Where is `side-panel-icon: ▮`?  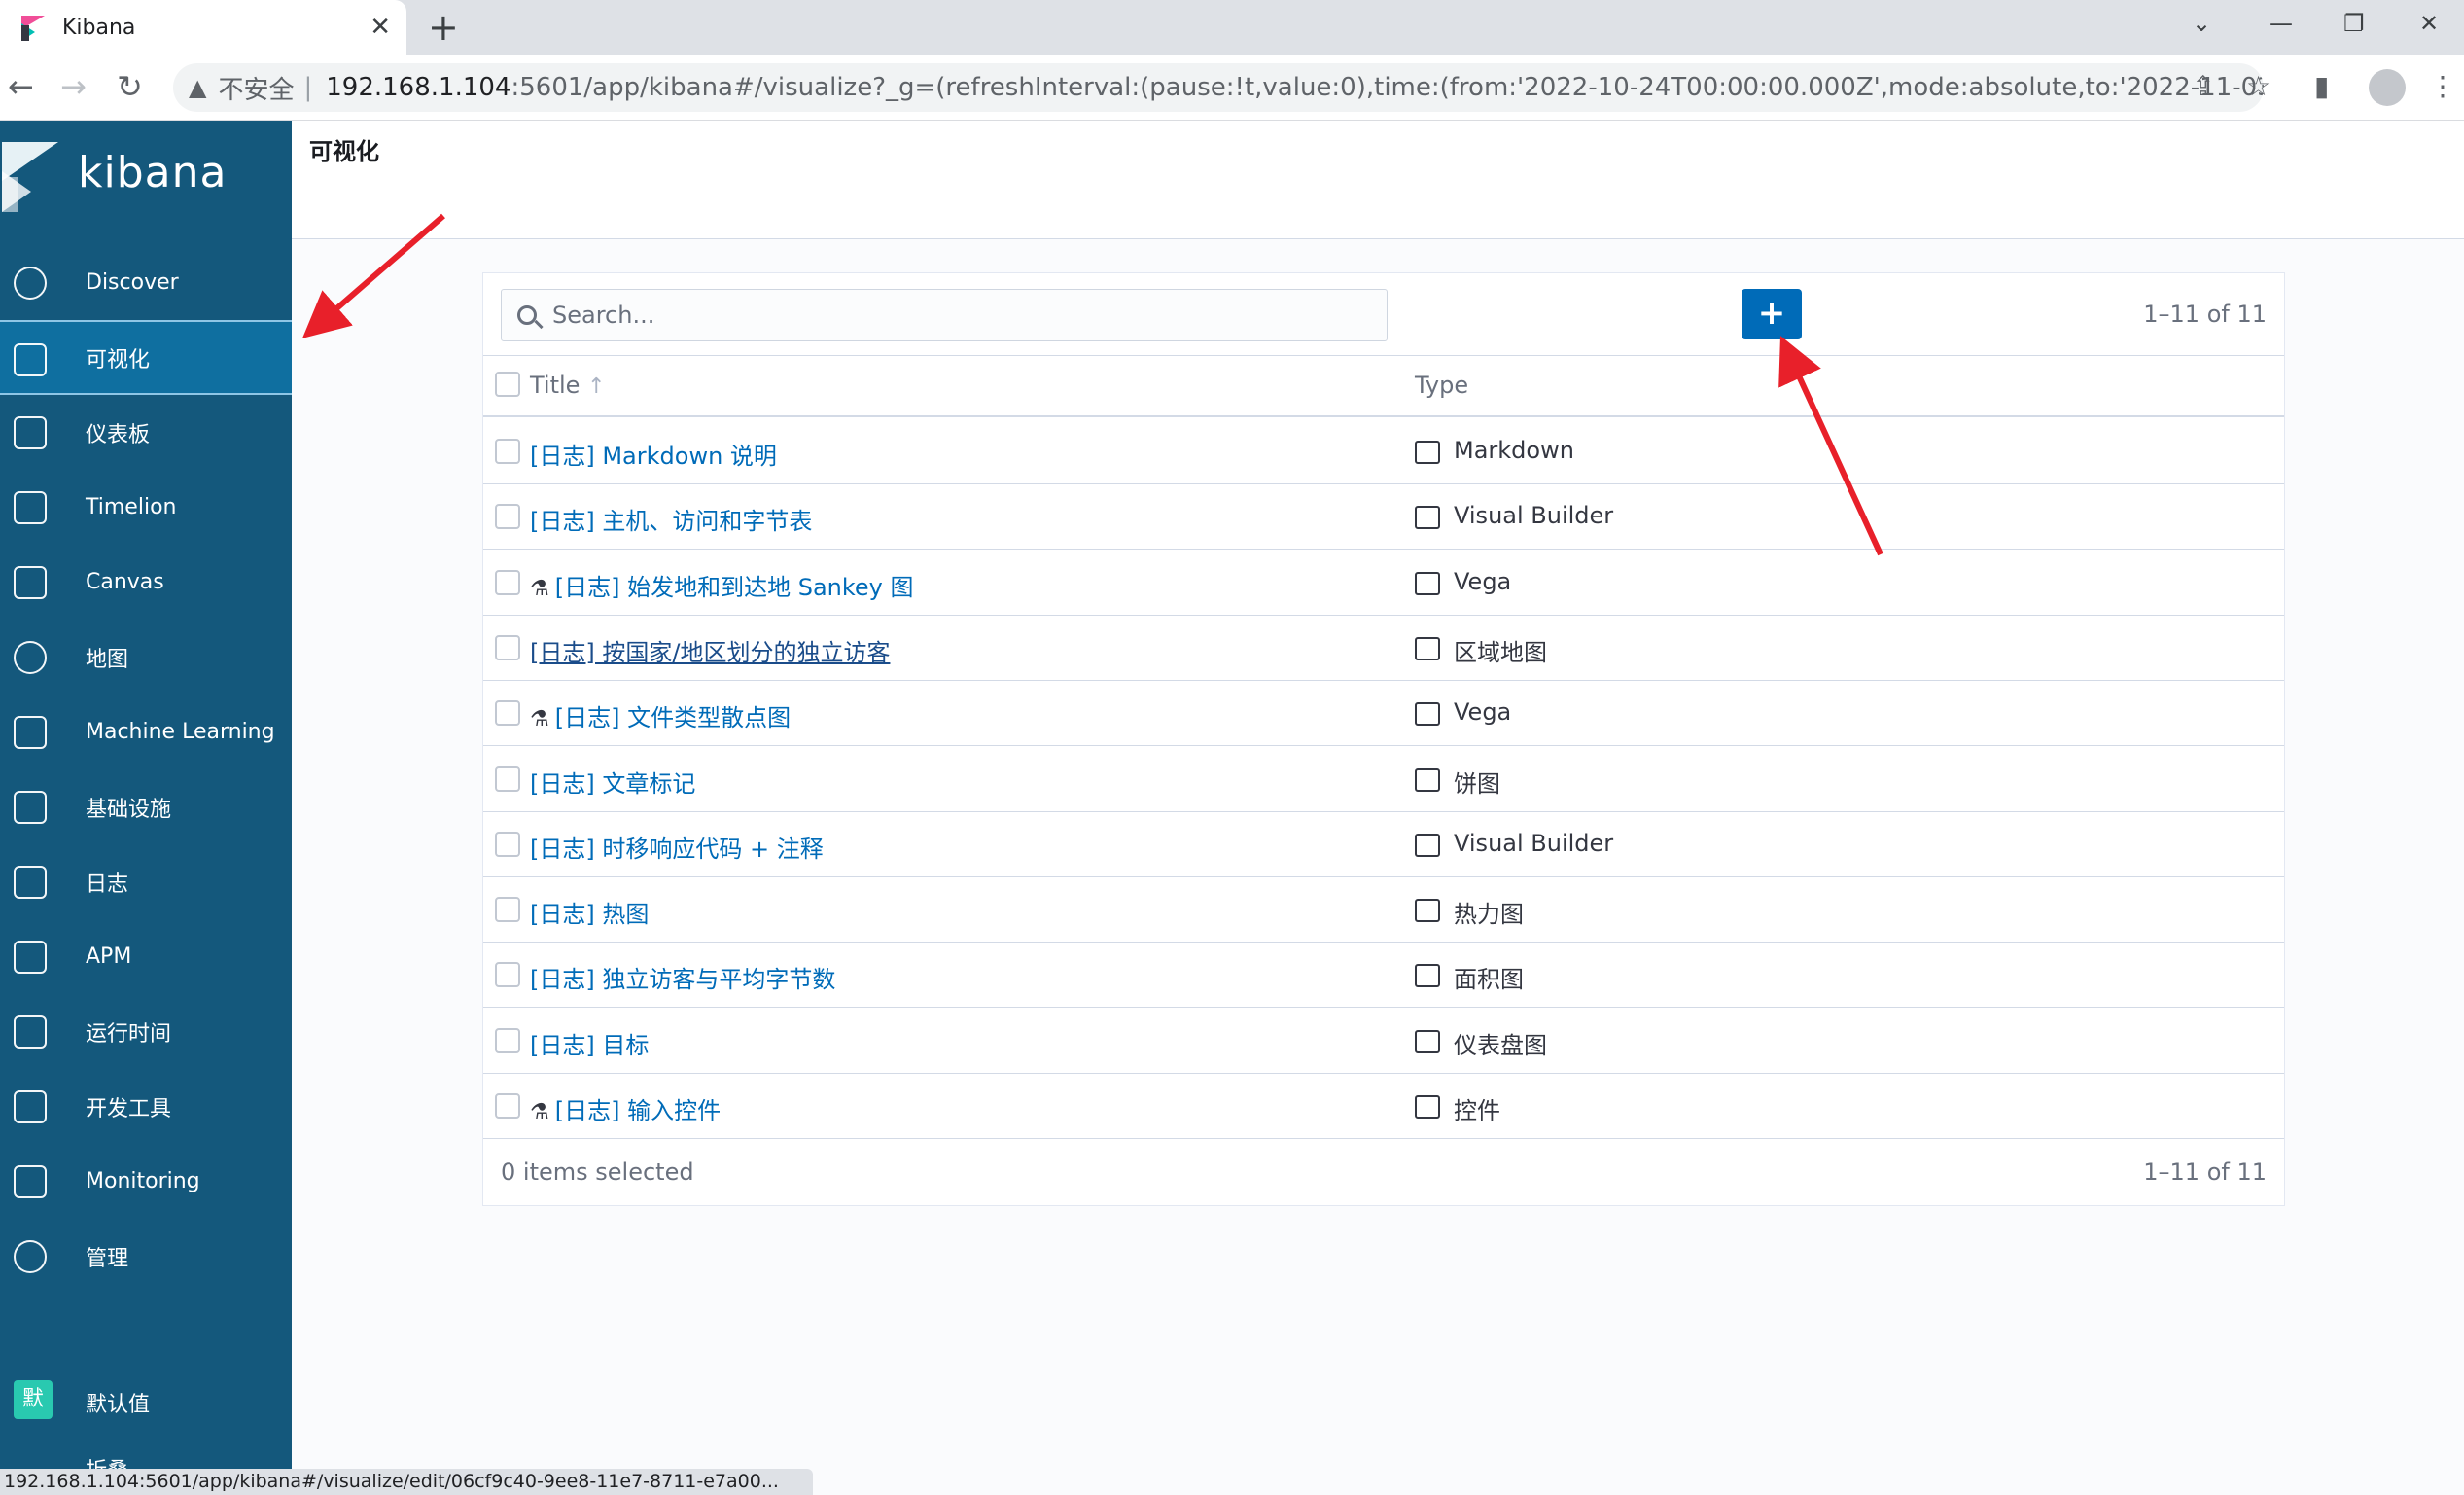
side-panel-icon: ▮ is located at coordinates (2321, 86).